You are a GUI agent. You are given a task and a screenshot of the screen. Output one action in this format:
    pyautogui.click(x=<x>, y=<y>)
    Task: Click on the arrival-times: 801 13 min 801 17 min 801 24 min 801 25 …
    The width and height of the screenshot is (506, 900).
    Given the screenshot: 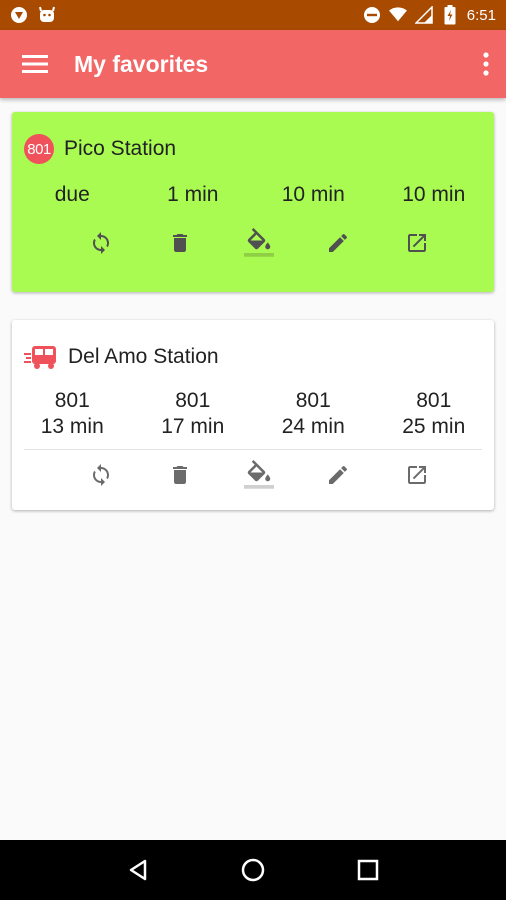 What is the action you would take?
    pyautogui.click(x=253, y=414)
    